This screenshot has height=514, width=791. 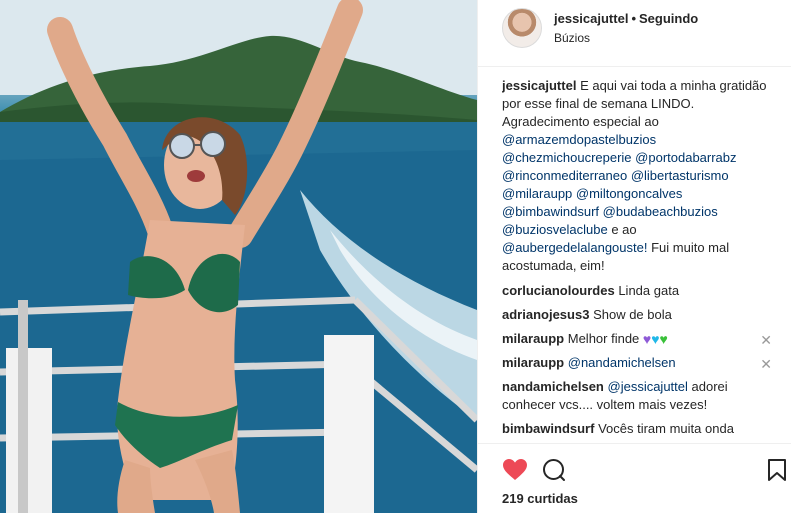 What do you see at coordinates (579, 139) in the screenshot?
I see `caption-mention: @armazemdopastelbuzios` at bounding box center [579, 139].